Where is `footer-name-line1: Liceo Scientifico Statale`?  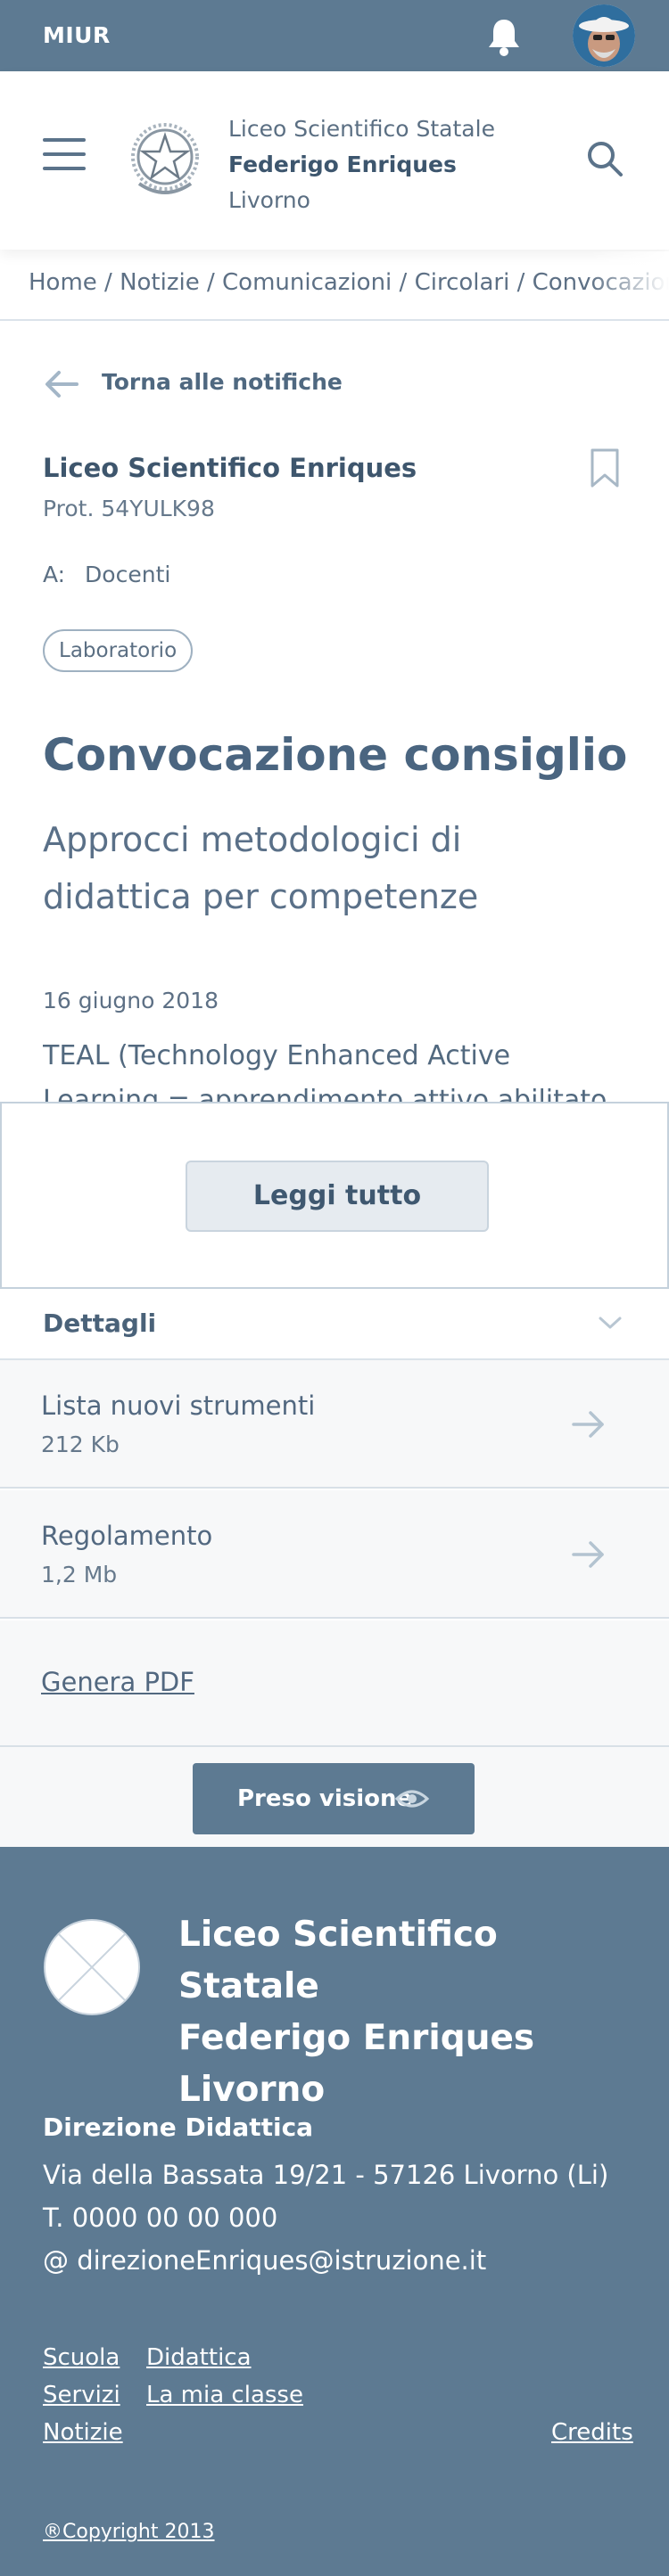
footer-name-line1: Liceo Scientifico Statale is located at coordinates (338, 1961).